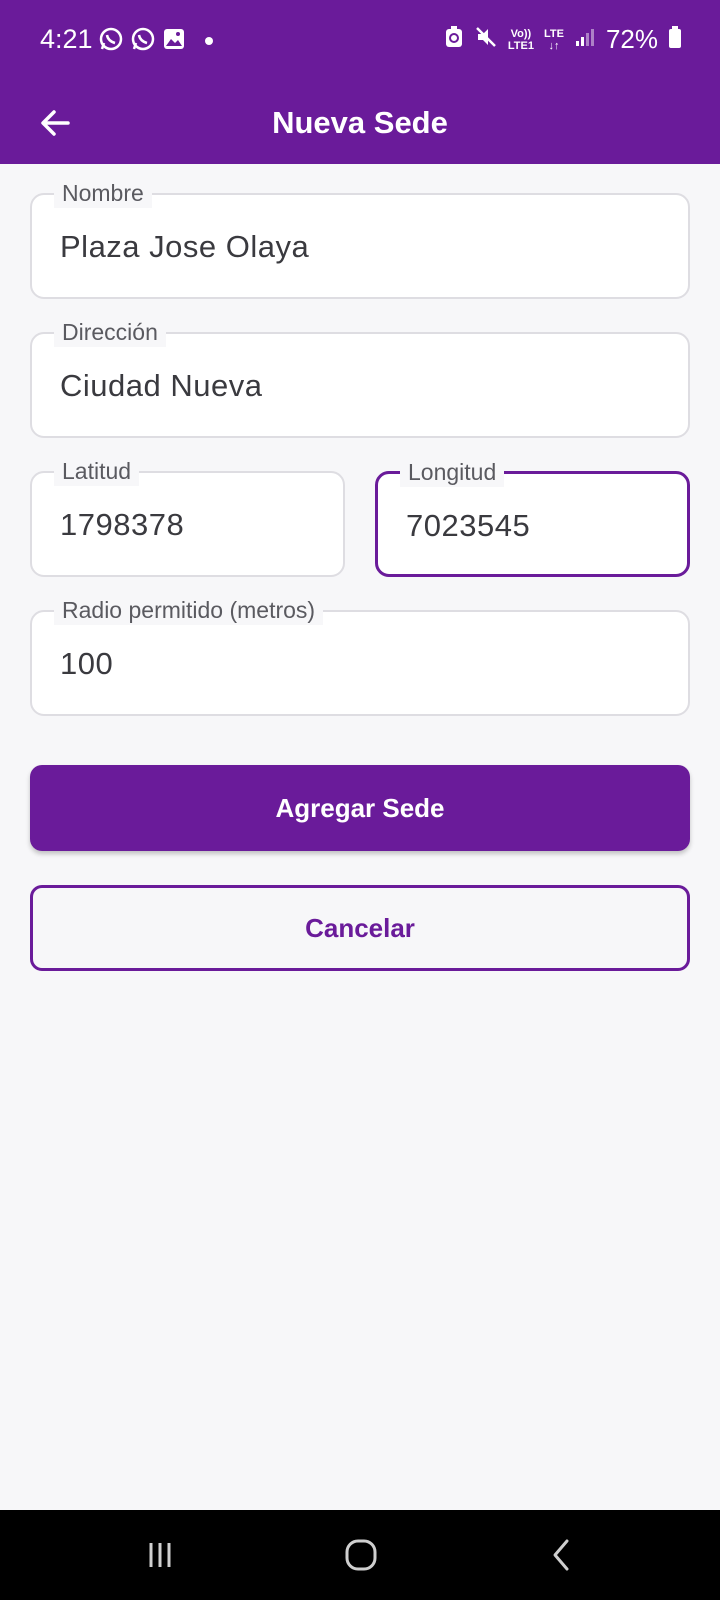 This screenshot has width=720, height=1600. I want to click on longitud-label: Longitud, so click(452, 472).